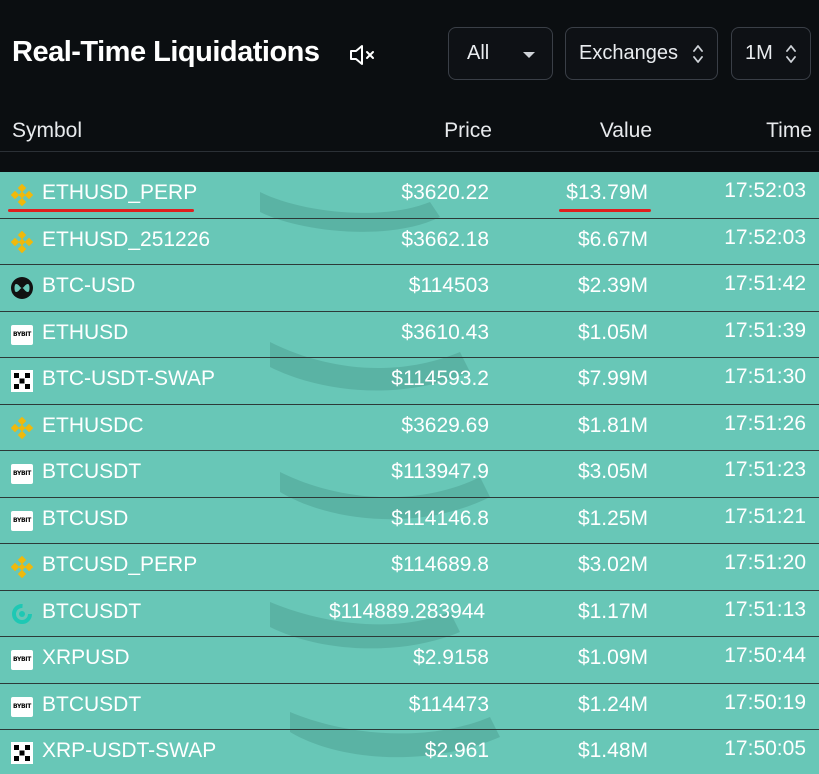  I want to click on value-cell: $1.17M, so click(612, 611).